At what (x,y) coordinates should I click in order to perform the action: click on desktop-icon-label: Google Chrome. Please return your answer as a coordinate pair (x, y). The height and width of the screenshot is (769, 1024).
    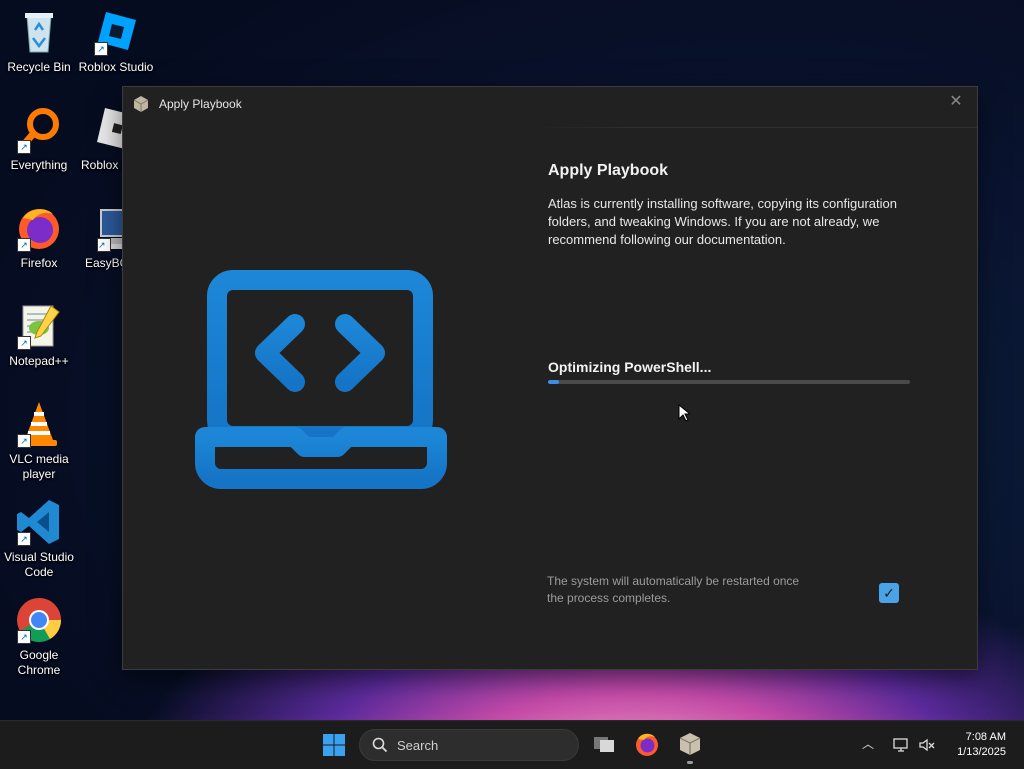
    Looking at the image, I should click on (39, 662).